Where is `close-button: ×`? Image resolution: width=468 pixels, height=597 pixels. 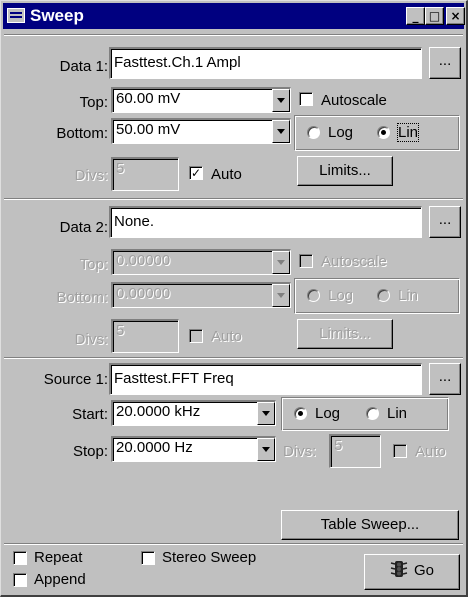
close-button: × is located at coordinates (455, 16).